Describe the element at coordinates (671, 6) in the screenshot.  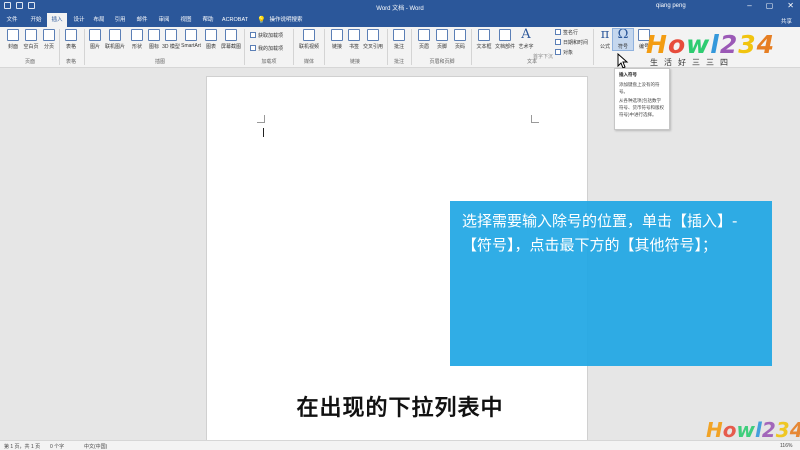
I see `user-name: qiang peng` at that location.